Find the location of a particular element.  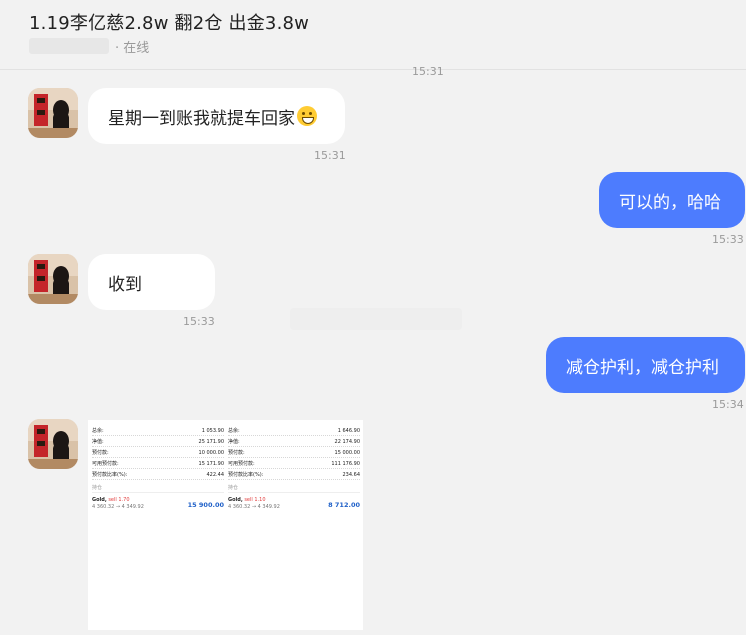

message-text: 收到 is located at coordinates (125, 284).